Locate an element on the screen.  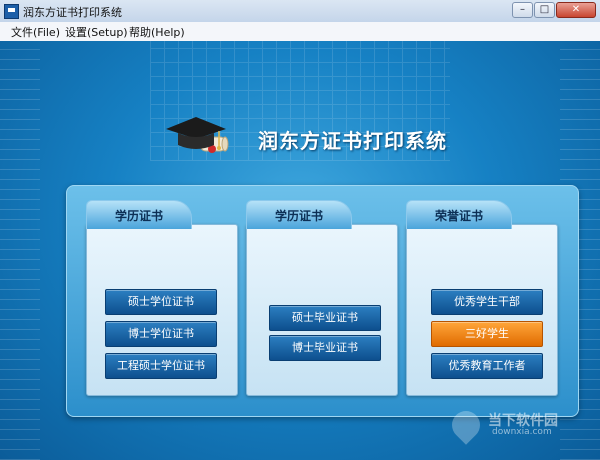
menu-help: 帮助(Help) is located at coordinates (157, 32).